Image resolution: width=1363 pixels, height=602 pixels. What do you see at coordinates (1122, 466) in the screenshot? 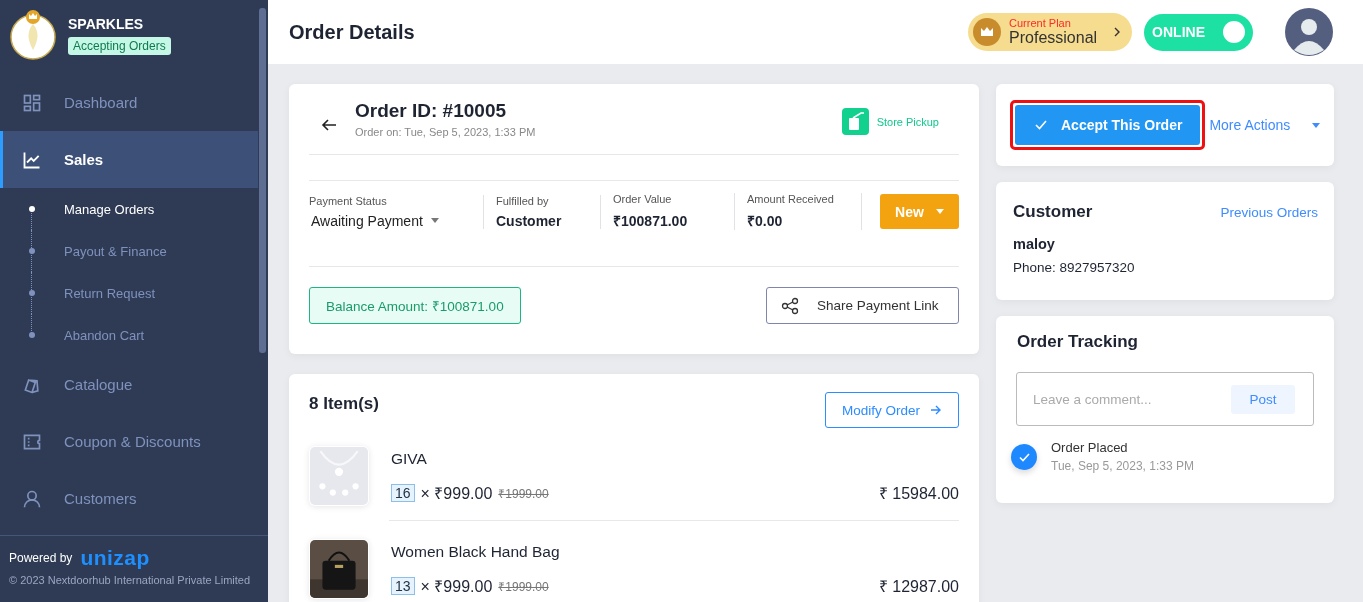
I see `event-time: Tue, Sep 5, 2023, 1:33 PM` at bounding box center [1122, 466].